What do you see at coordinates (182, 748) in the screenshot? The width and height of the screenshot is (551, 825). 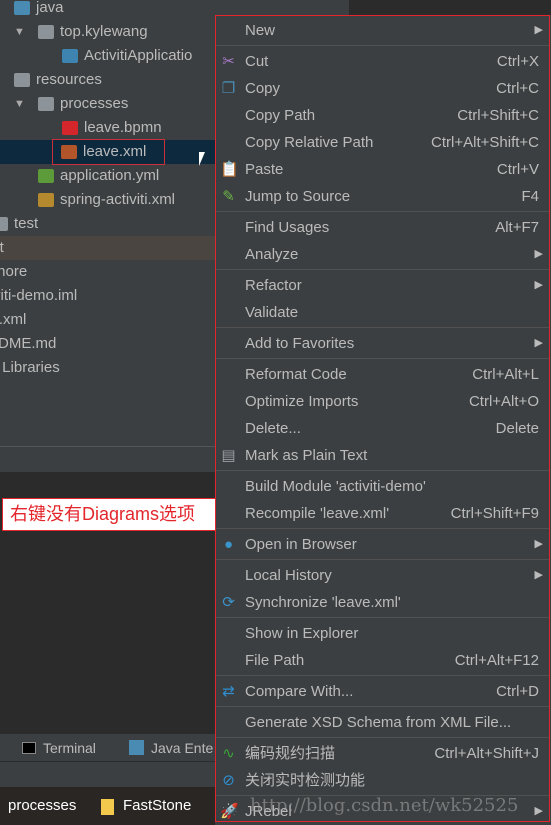 I see `java-enterprise-tab: Java Ente` at bounding box center [182, 748].